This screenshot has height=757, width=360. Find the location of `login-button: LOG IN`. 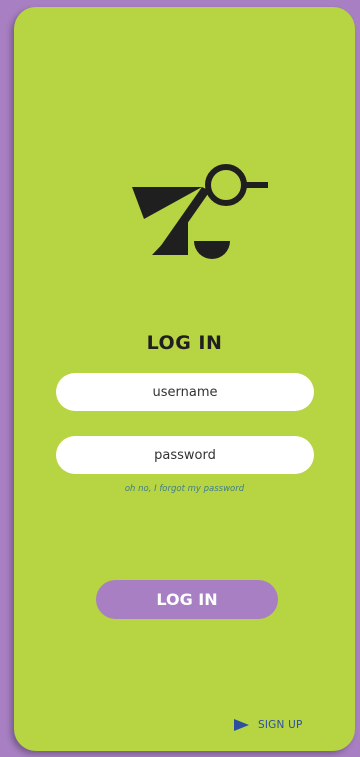

login-button: LOG IN is located at coordinates (187, 599).